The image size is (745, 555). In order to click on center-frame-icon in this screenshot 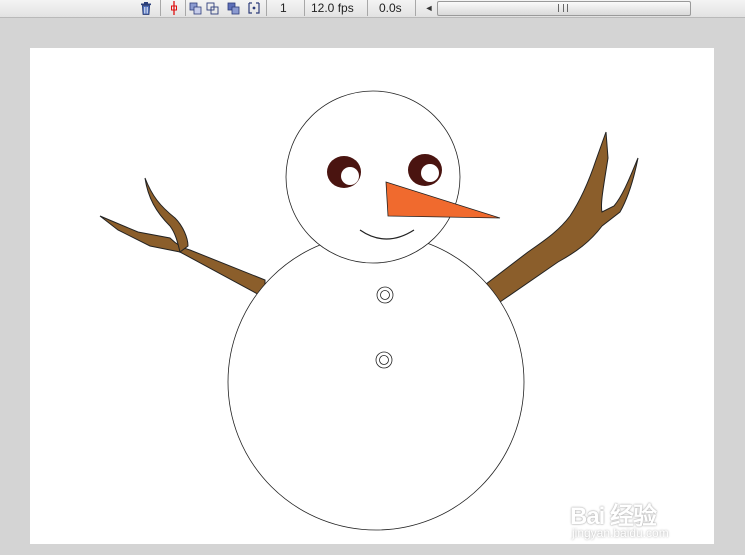, I will do `click(174, 8)`.